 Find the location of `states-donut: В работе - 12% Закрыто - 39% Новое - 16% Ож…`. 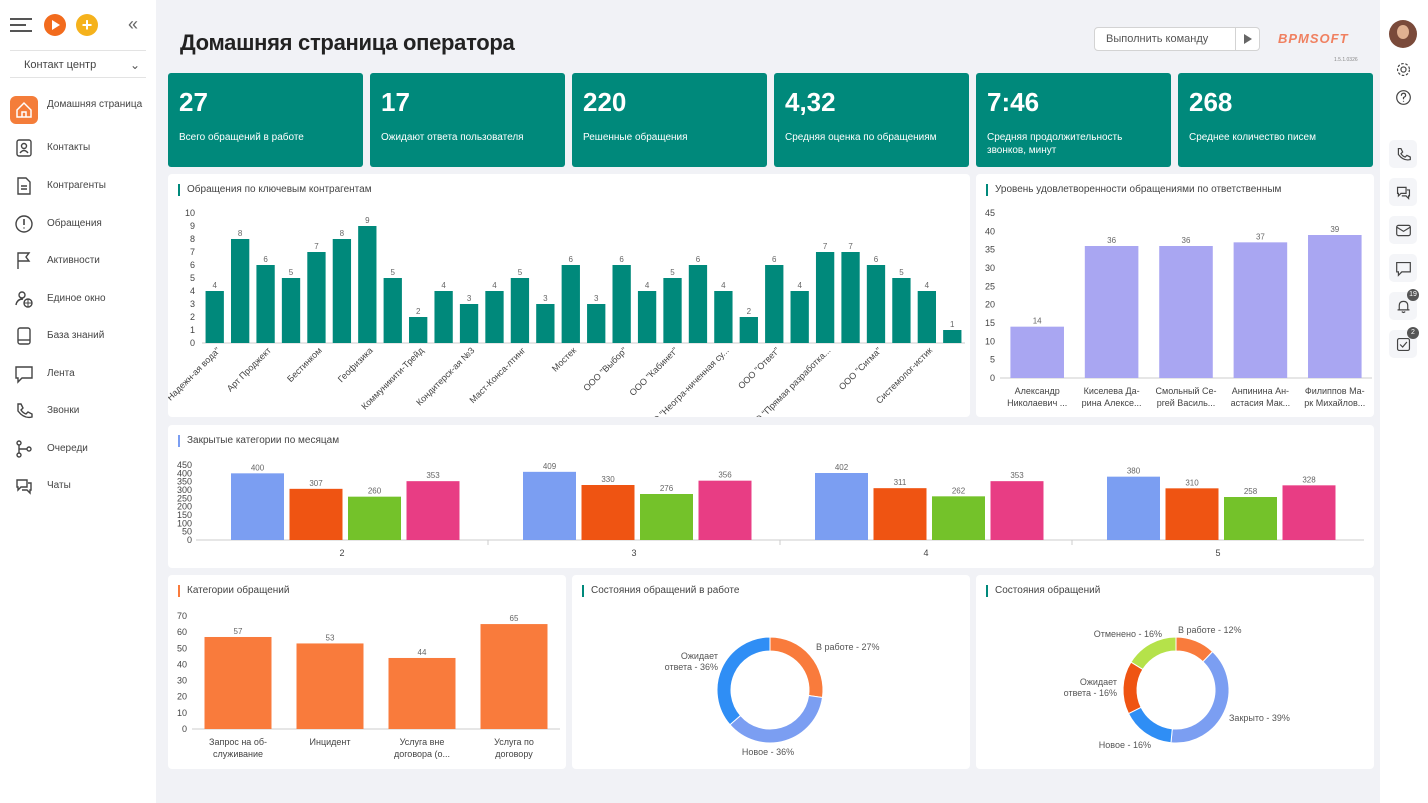

states-donut: В работе - 12% Закрыто - 39% Новое - 16% Ож… is located at coordinates (1177, 687).